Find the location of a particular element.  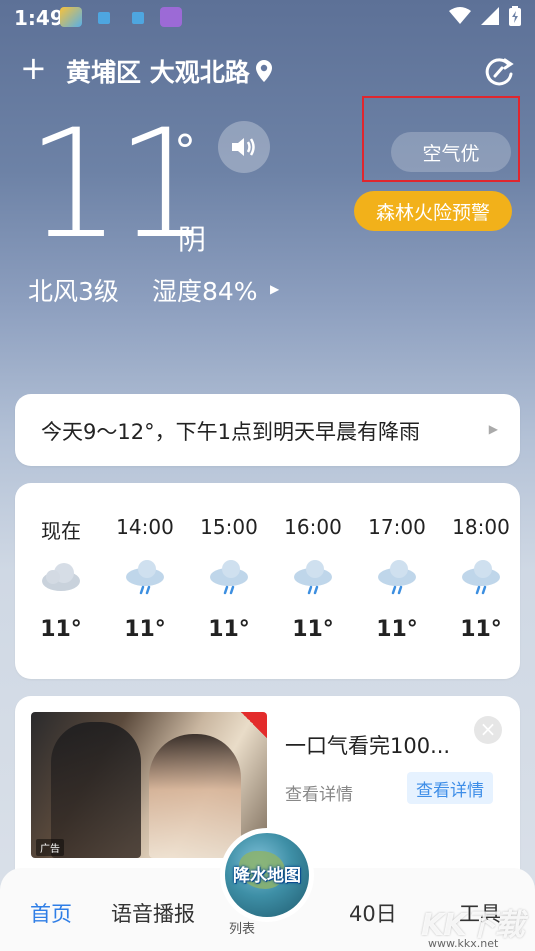

speaker-icon is located at coordinates (243, 147).